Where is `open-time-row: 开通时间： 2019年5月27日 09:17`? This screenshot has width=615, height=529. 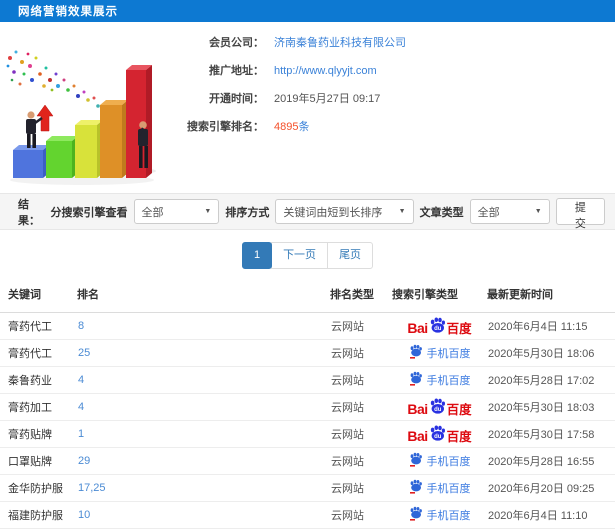 open-time-row: 开通时间： 2019年5月27日 09:17 is located at coordinates (289, 99).